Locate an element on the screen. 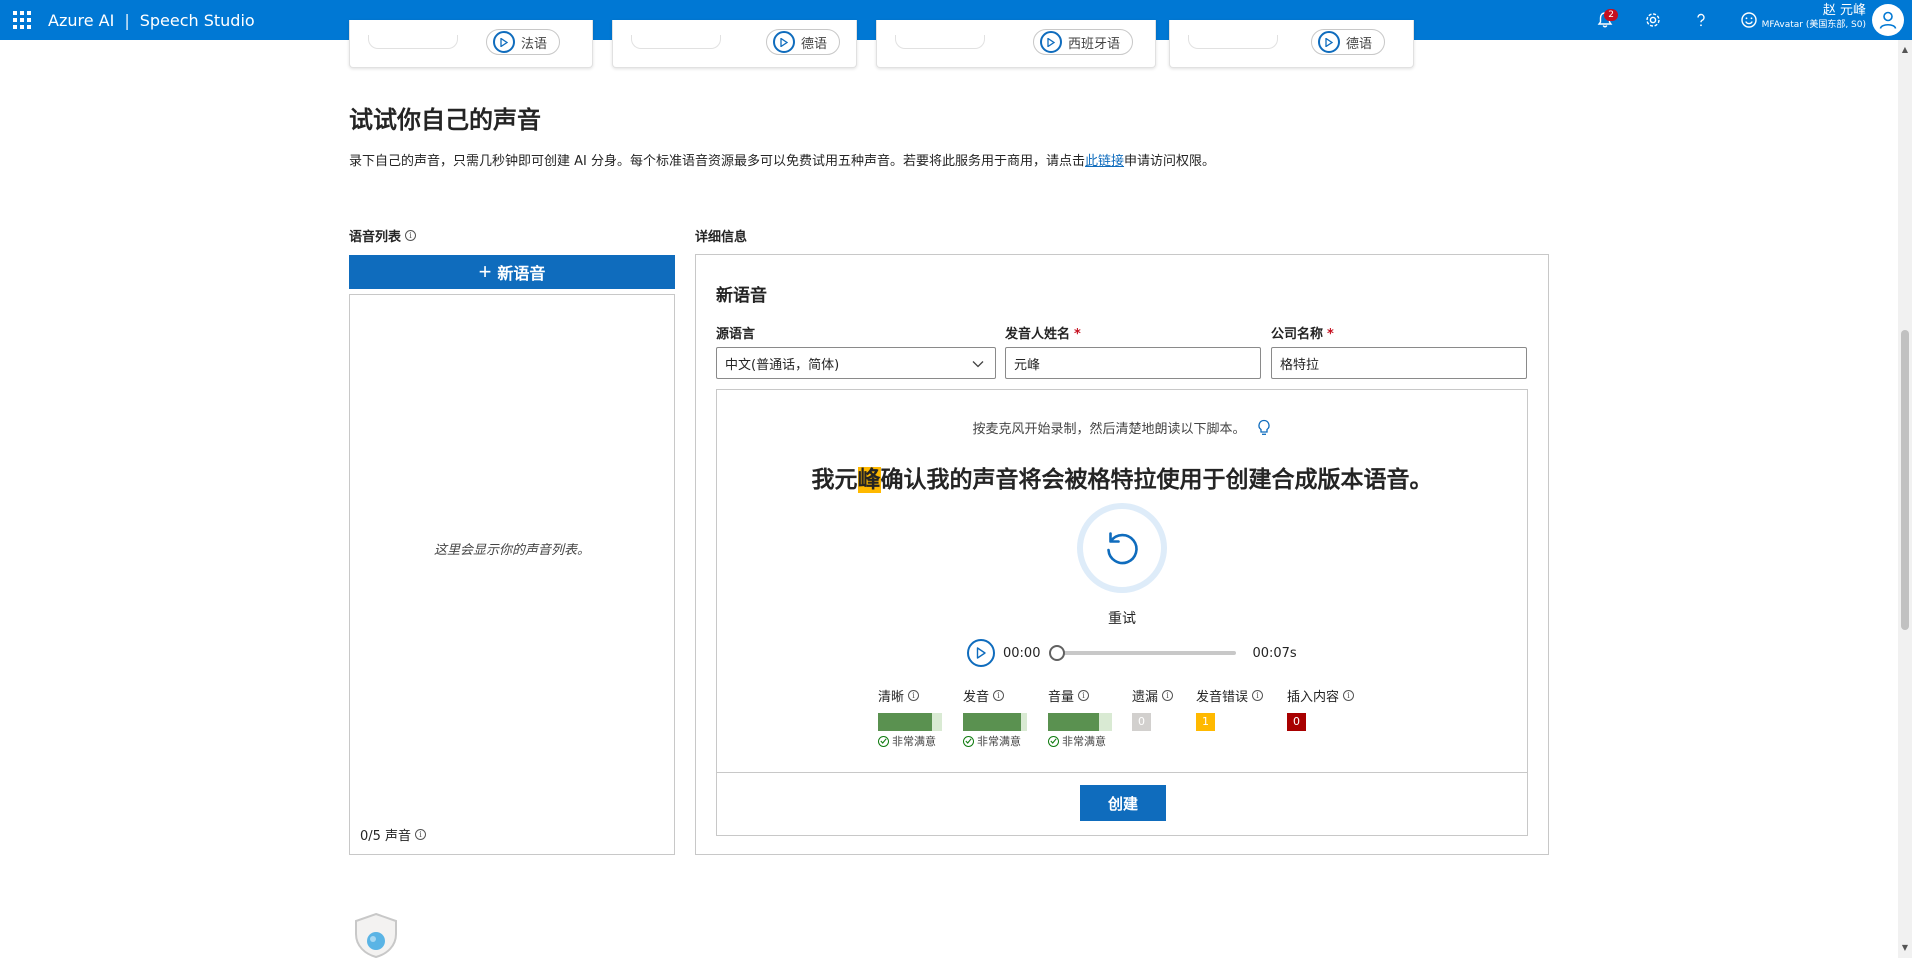 The image size is (1912, 958). retry-icon is located at coordinates (1122, 548).